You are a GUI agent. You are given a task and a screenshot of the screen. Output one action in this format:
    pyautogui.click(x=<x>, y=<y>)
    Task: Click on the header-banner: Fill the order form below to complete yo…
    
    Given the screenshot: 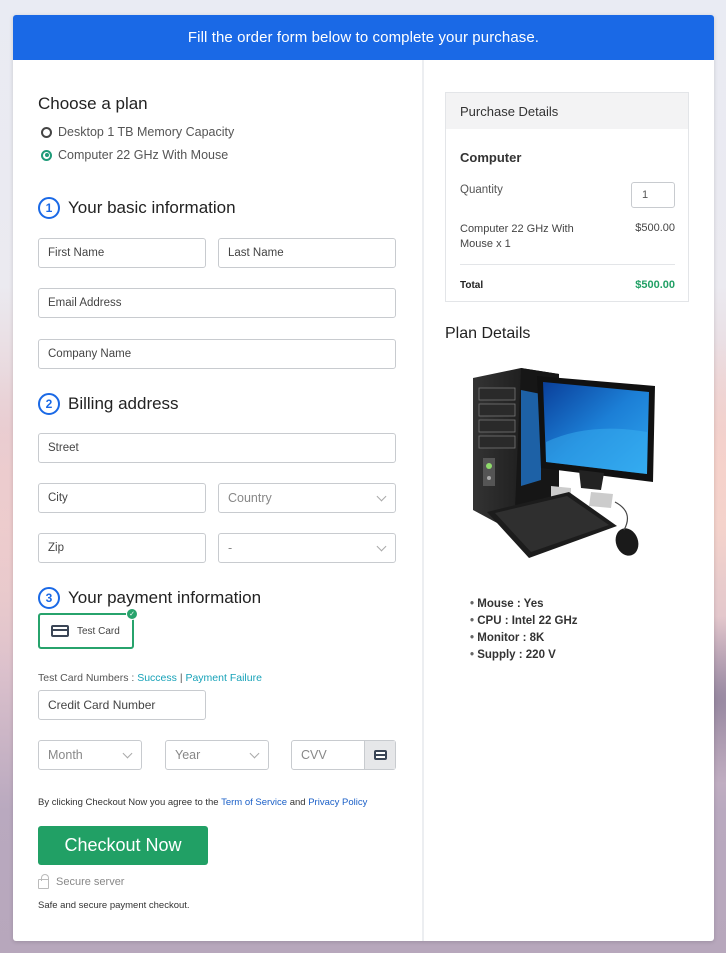 What is the action you would take?
    pyautogui.click(x=363, y=37)
    